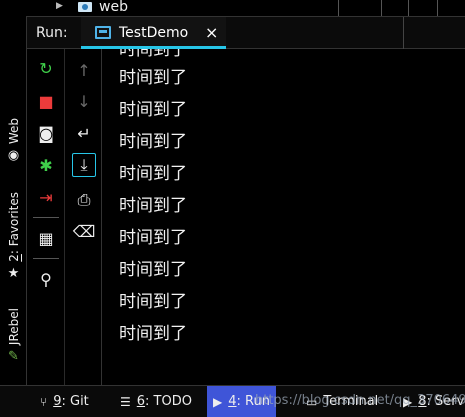 The height and width of the screenshot is (417, 465). Describe the element at coordinates (46, 279) in the screenshot. I see `pin-icon: ⚲` at that location.